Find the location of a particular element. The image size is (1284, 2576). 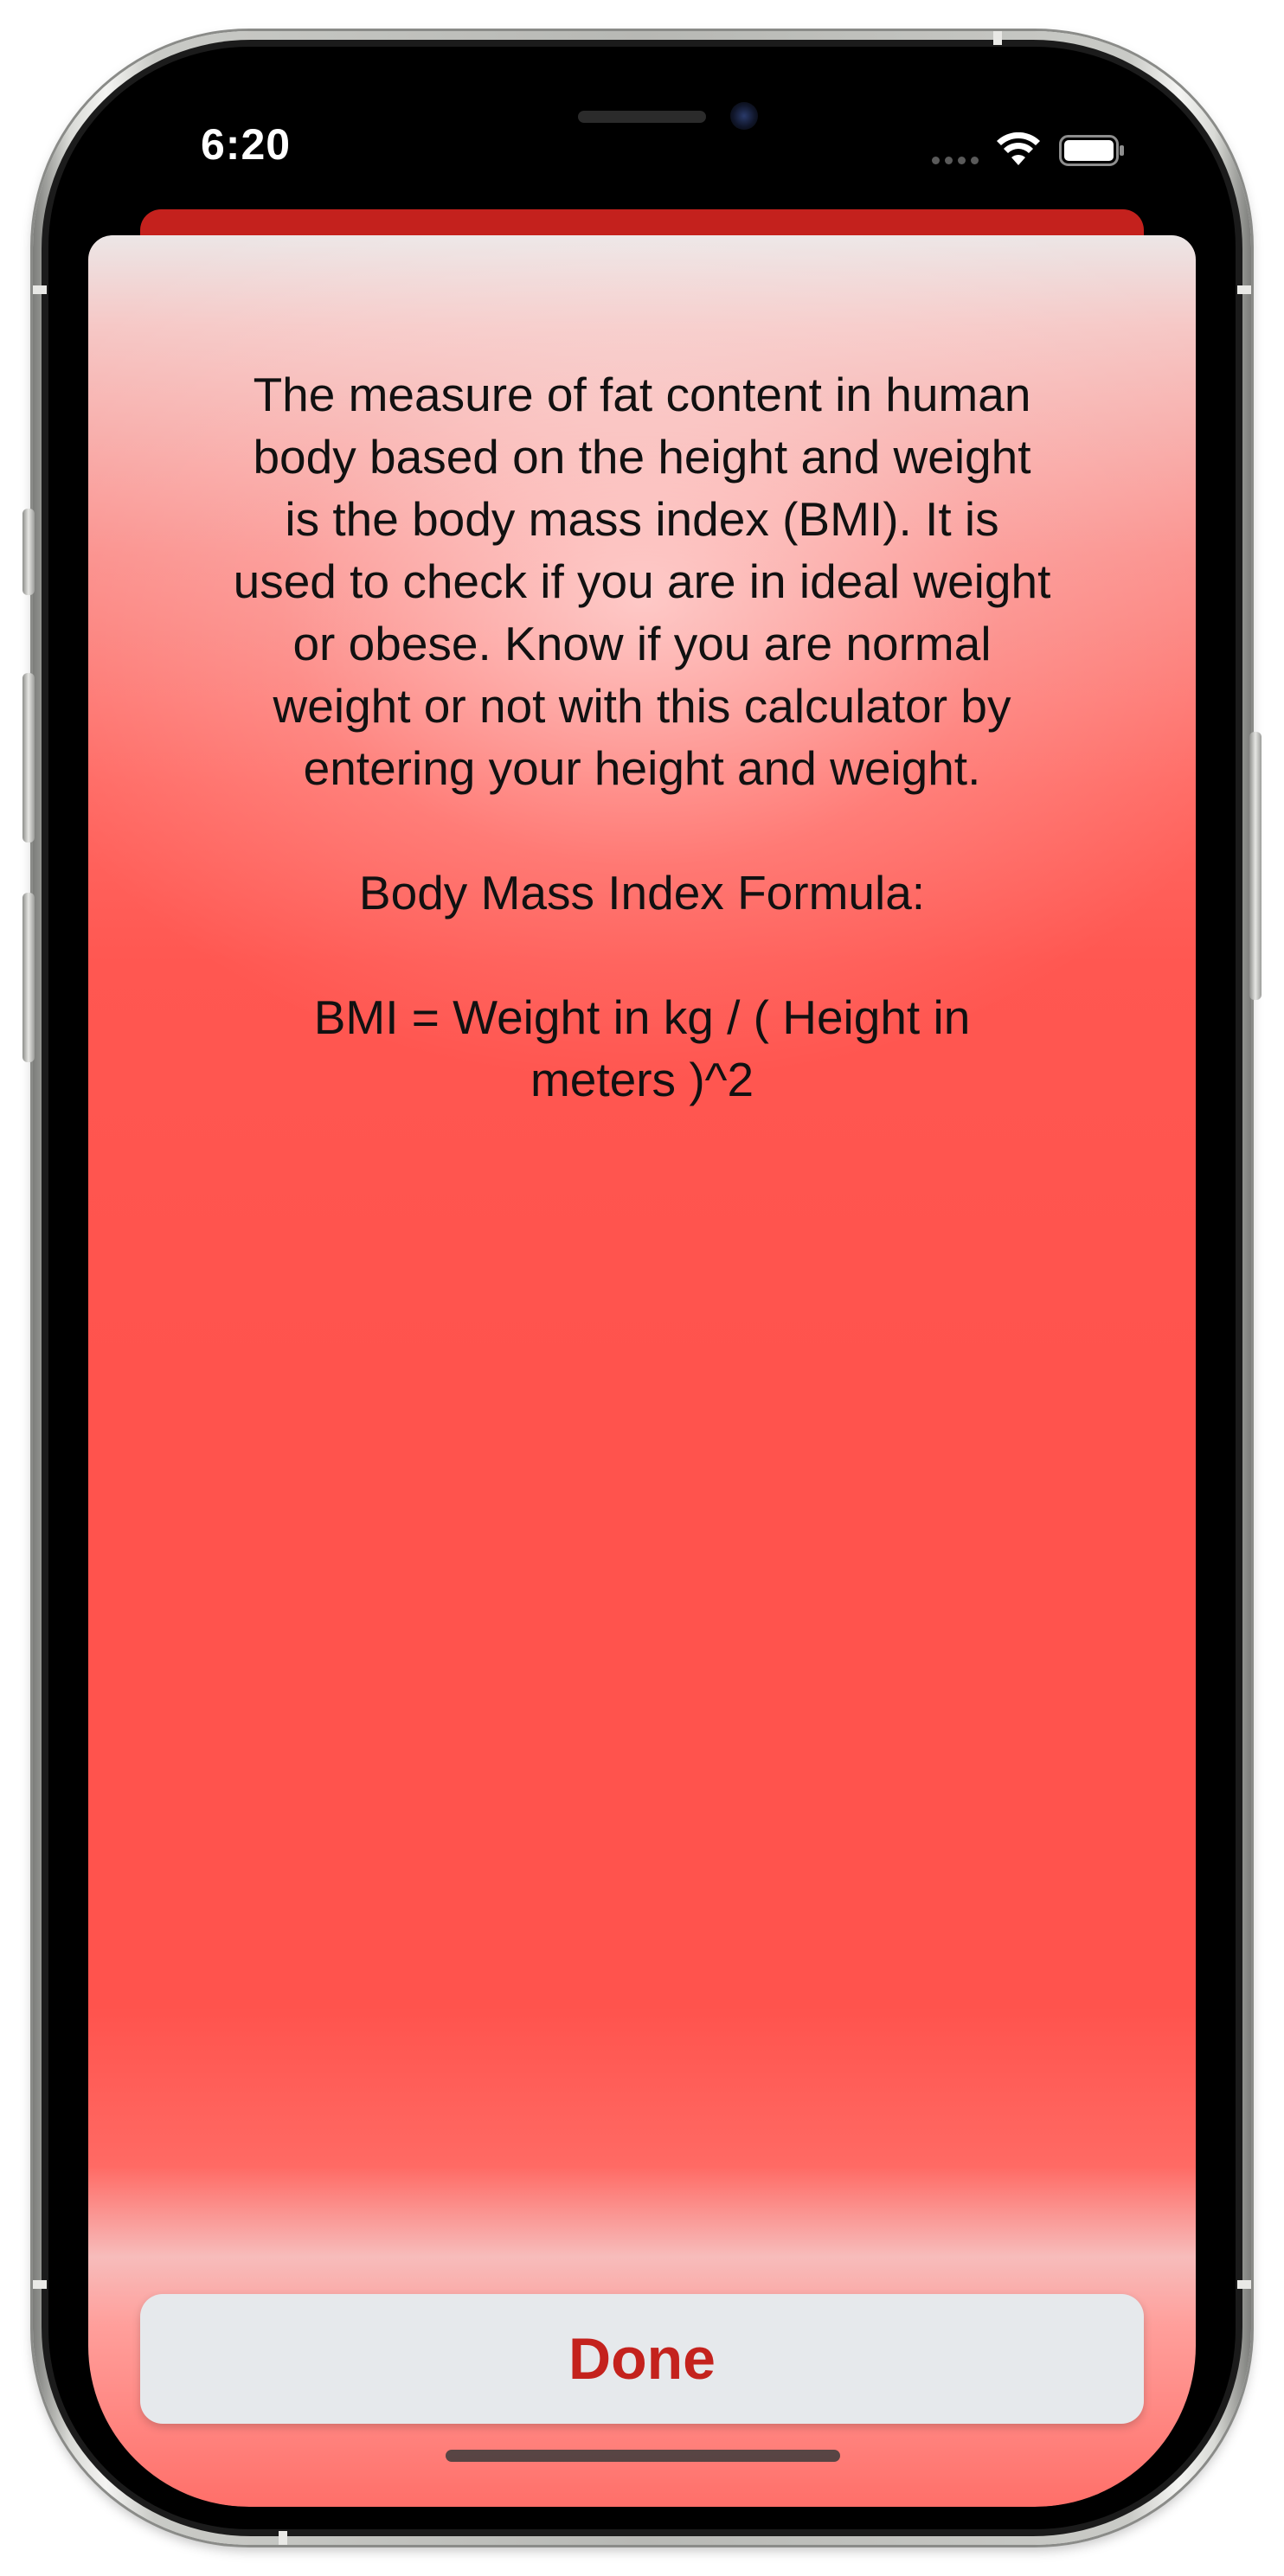

power-button is located at coordinates (1255, 866).